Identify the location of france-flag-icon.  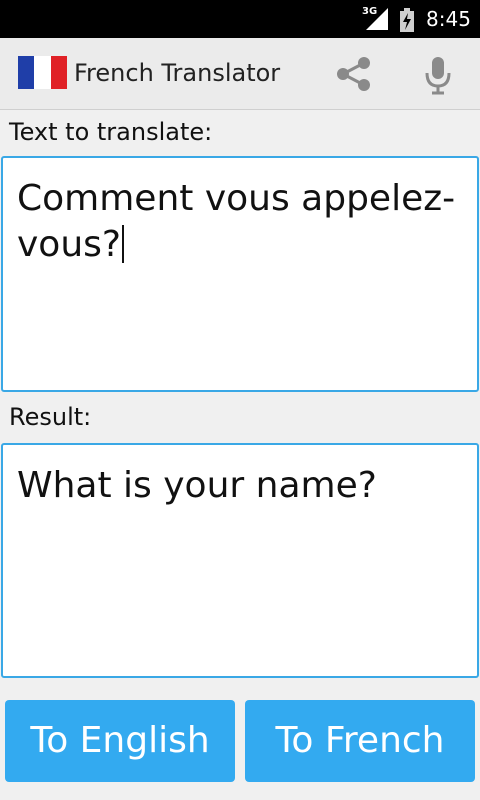
(42, 72).